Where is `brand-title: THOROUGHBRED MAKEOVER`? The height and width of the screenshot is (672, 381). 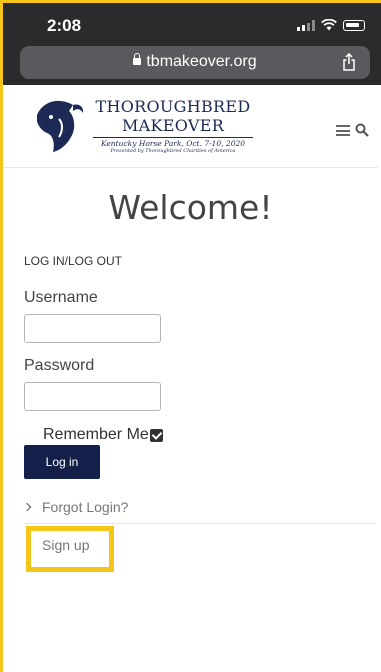 brand-title: THOROUGHBRED MAKEOVER is located at coordinates (173, 116).